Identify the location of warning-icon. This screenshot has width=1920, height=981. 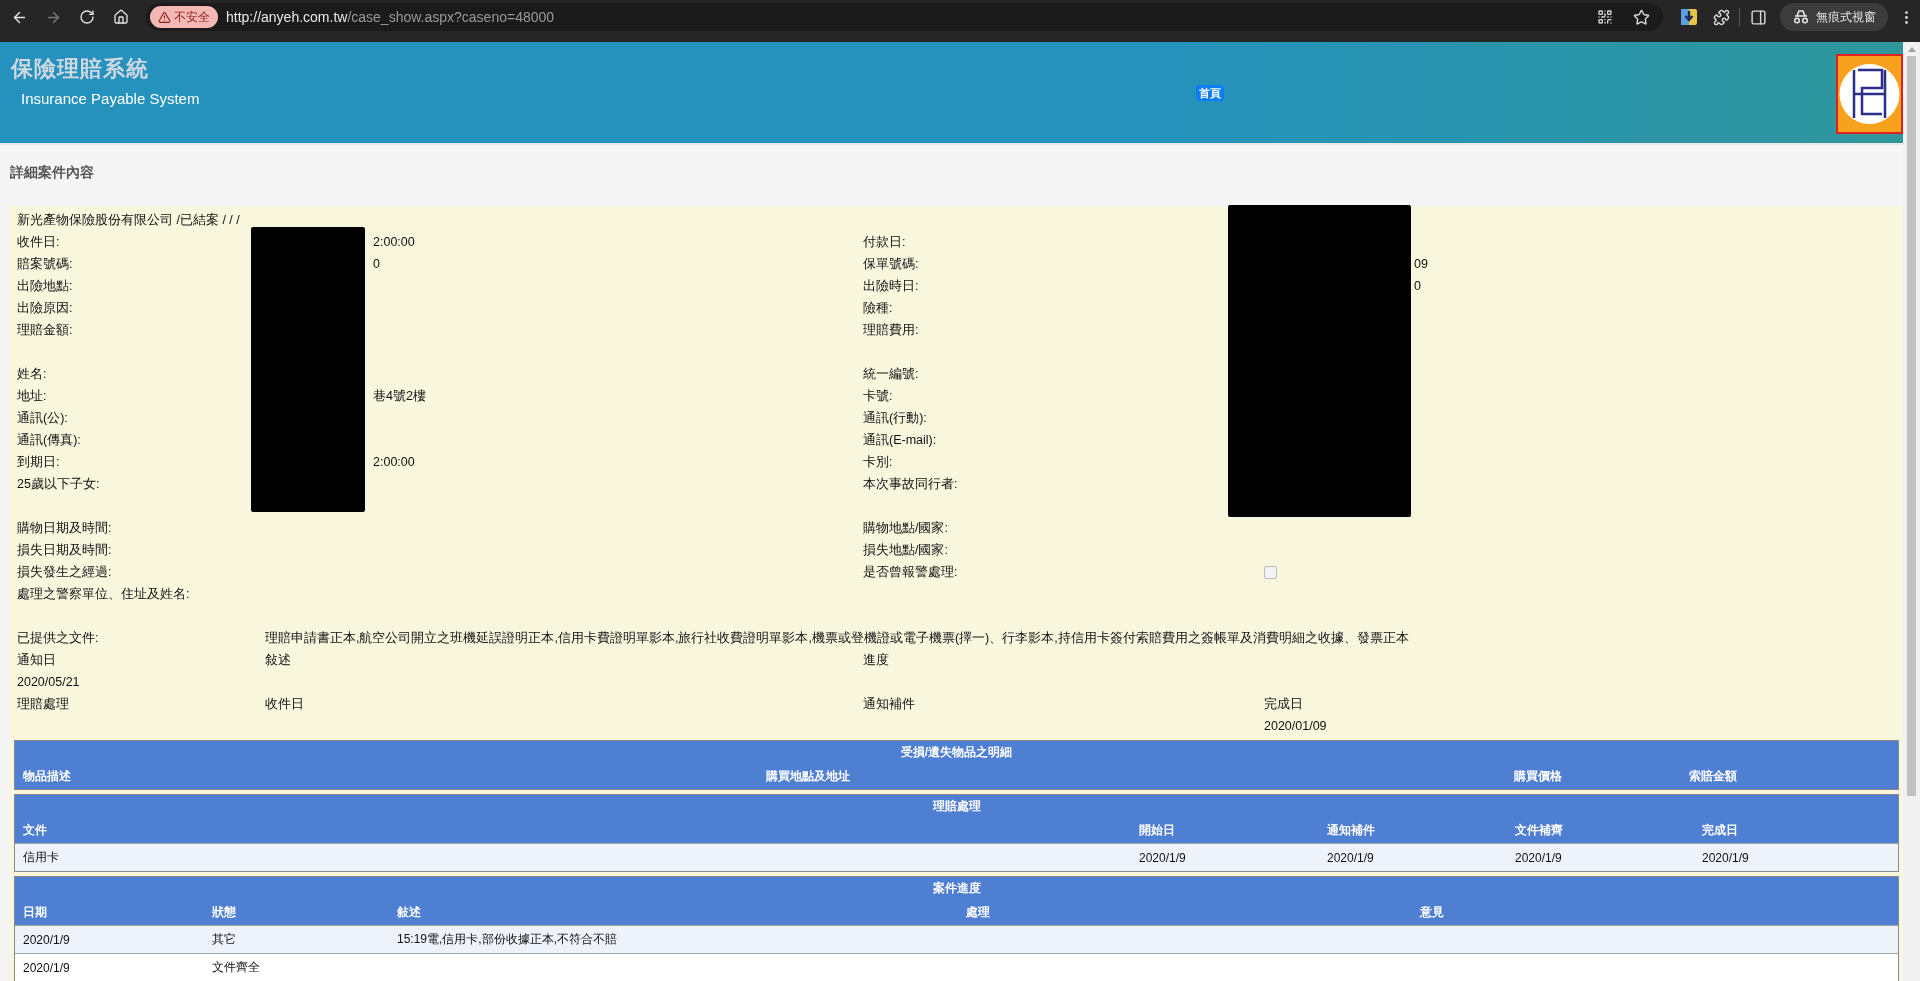
(164, 17).